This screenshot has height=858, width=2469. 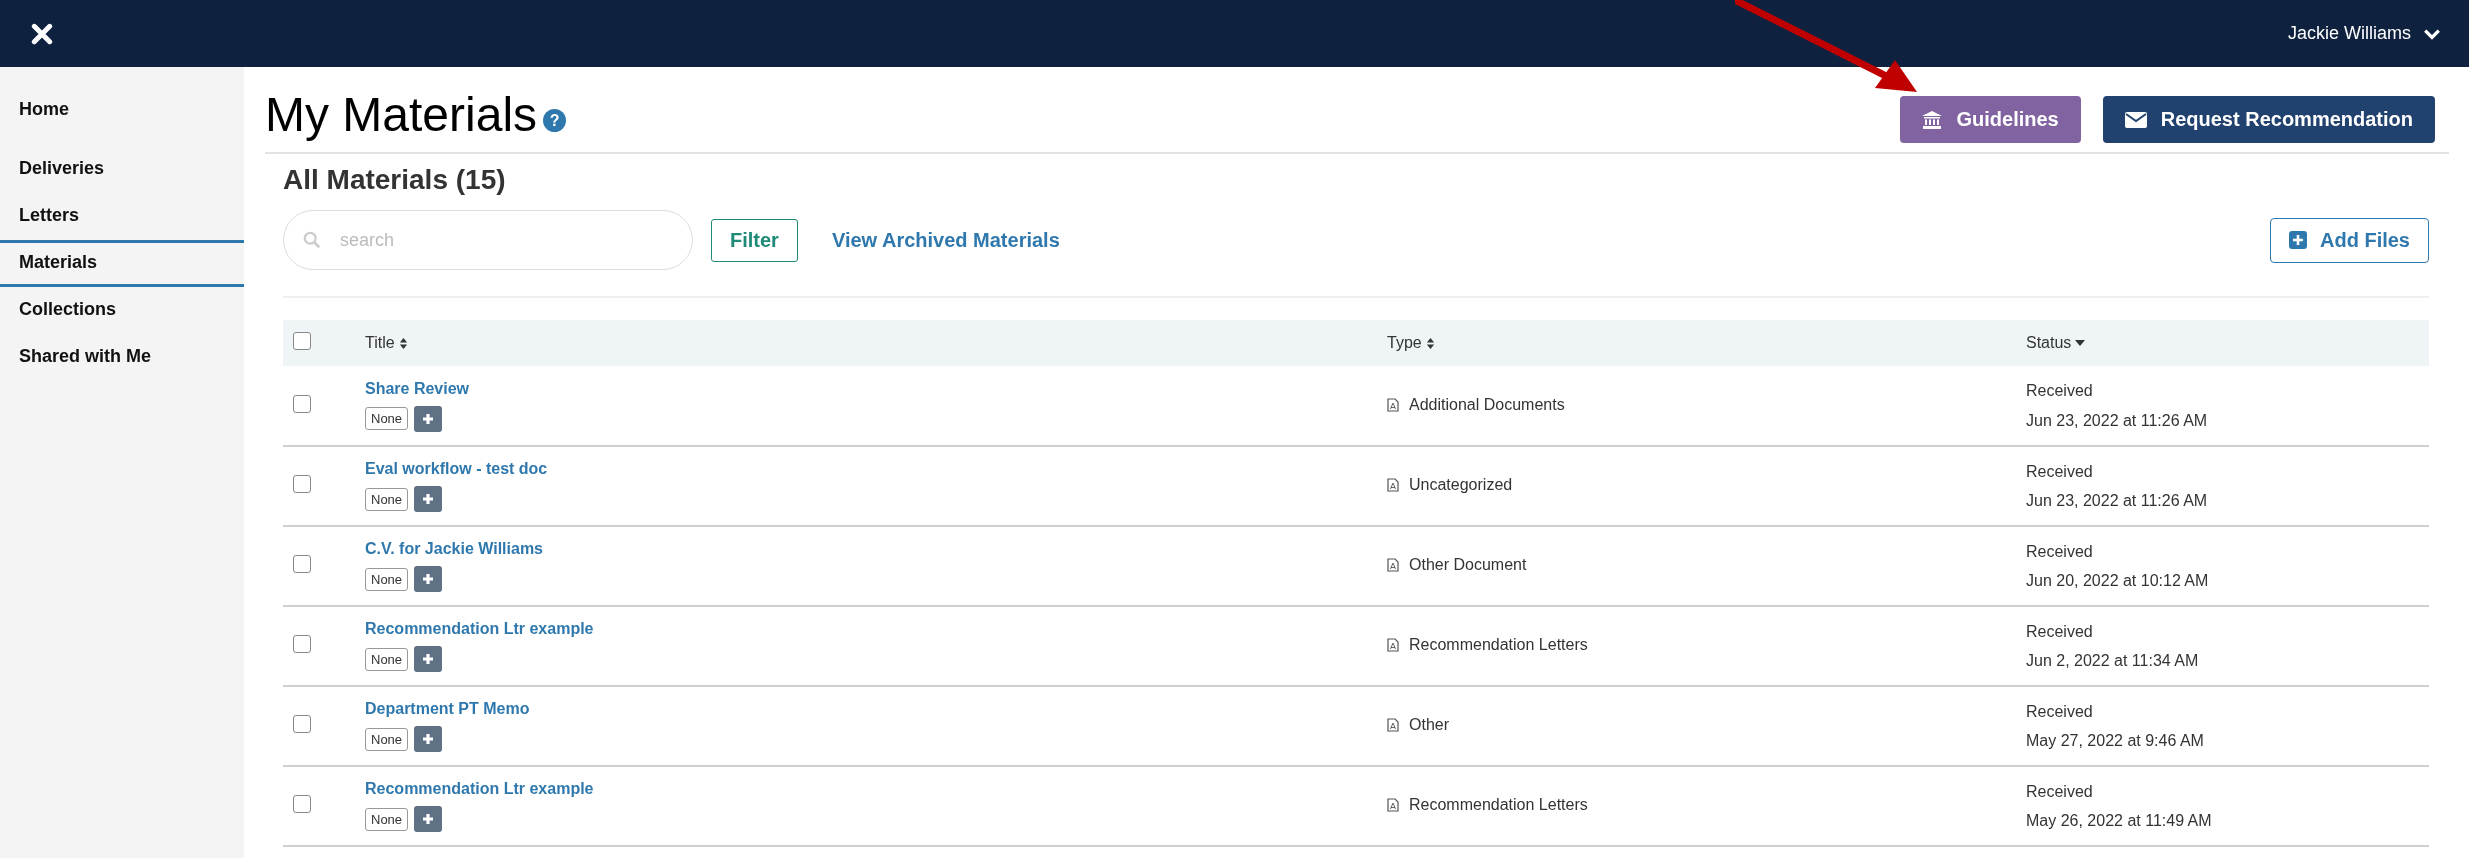 What do you see at coordinates (2298, 240) in the screenshot?
I see `plus-square-icon` at bounding box center [2298, 240].